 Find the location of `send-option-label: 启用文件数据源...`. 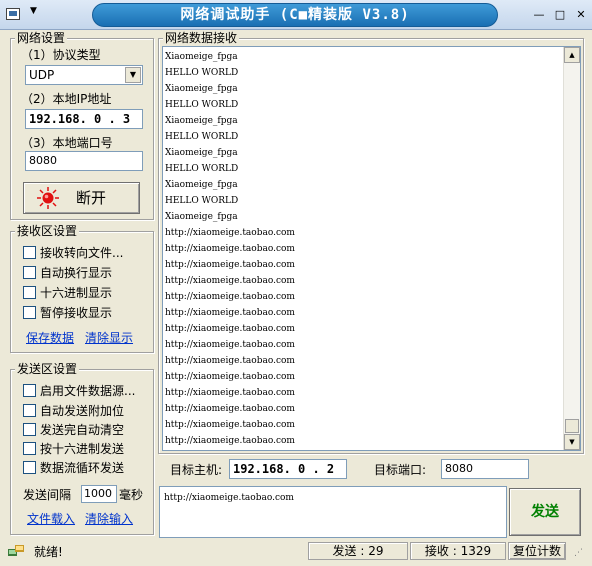

send-option-label: 启用文件数据源... is located at coordinates (88, 391).